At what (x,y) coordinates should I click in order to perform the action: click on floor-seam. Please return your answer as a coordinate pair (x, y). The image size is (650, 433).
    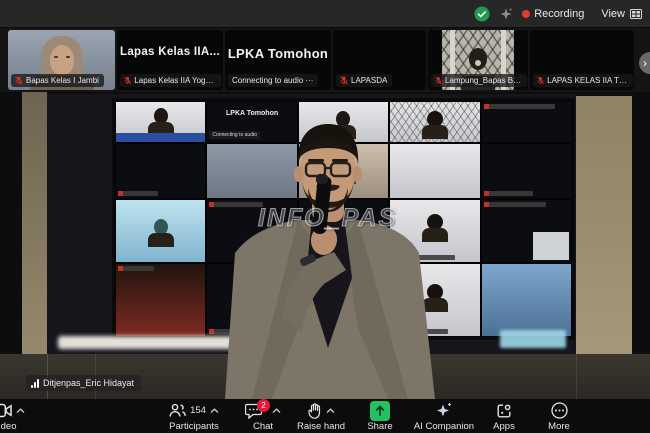
    Looking at the image, I should click on (576, 376).